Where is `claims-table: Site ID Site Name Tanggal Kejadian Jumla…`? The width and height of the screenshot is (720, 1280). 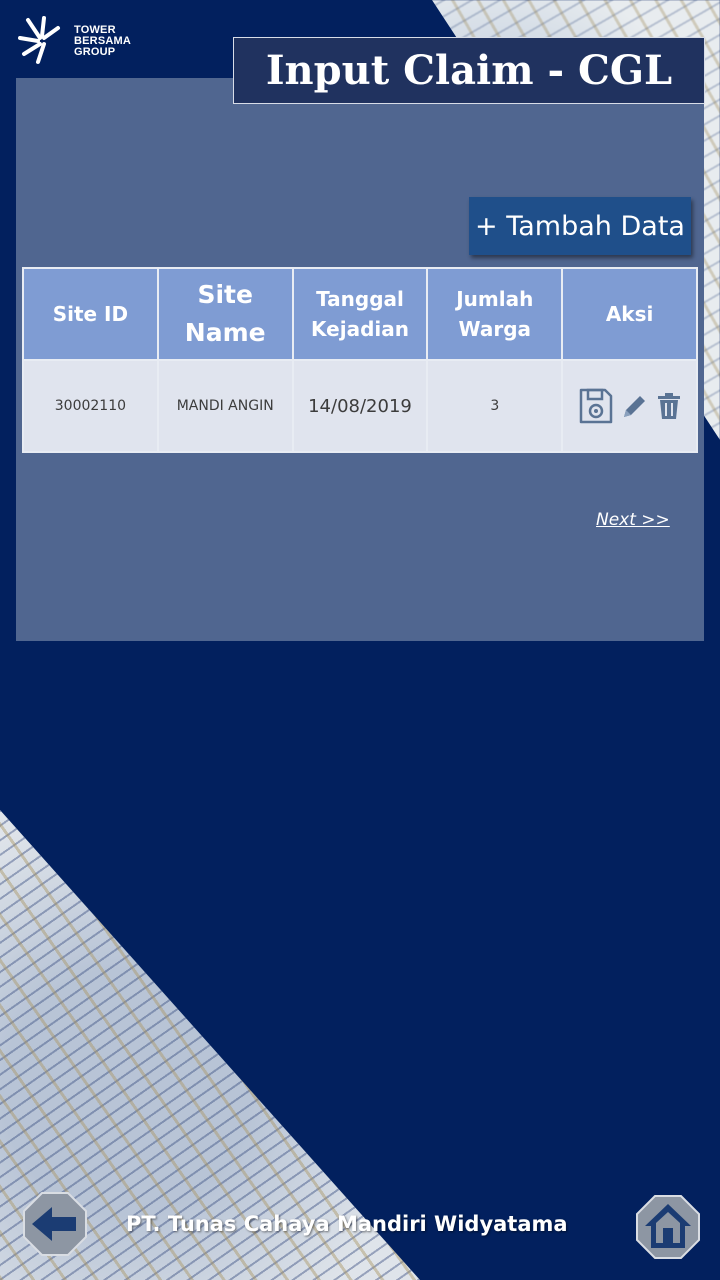
claims-table: Site ID Site Name Tanggal Kejadian Jumla… is located at coordinates (360, 360).